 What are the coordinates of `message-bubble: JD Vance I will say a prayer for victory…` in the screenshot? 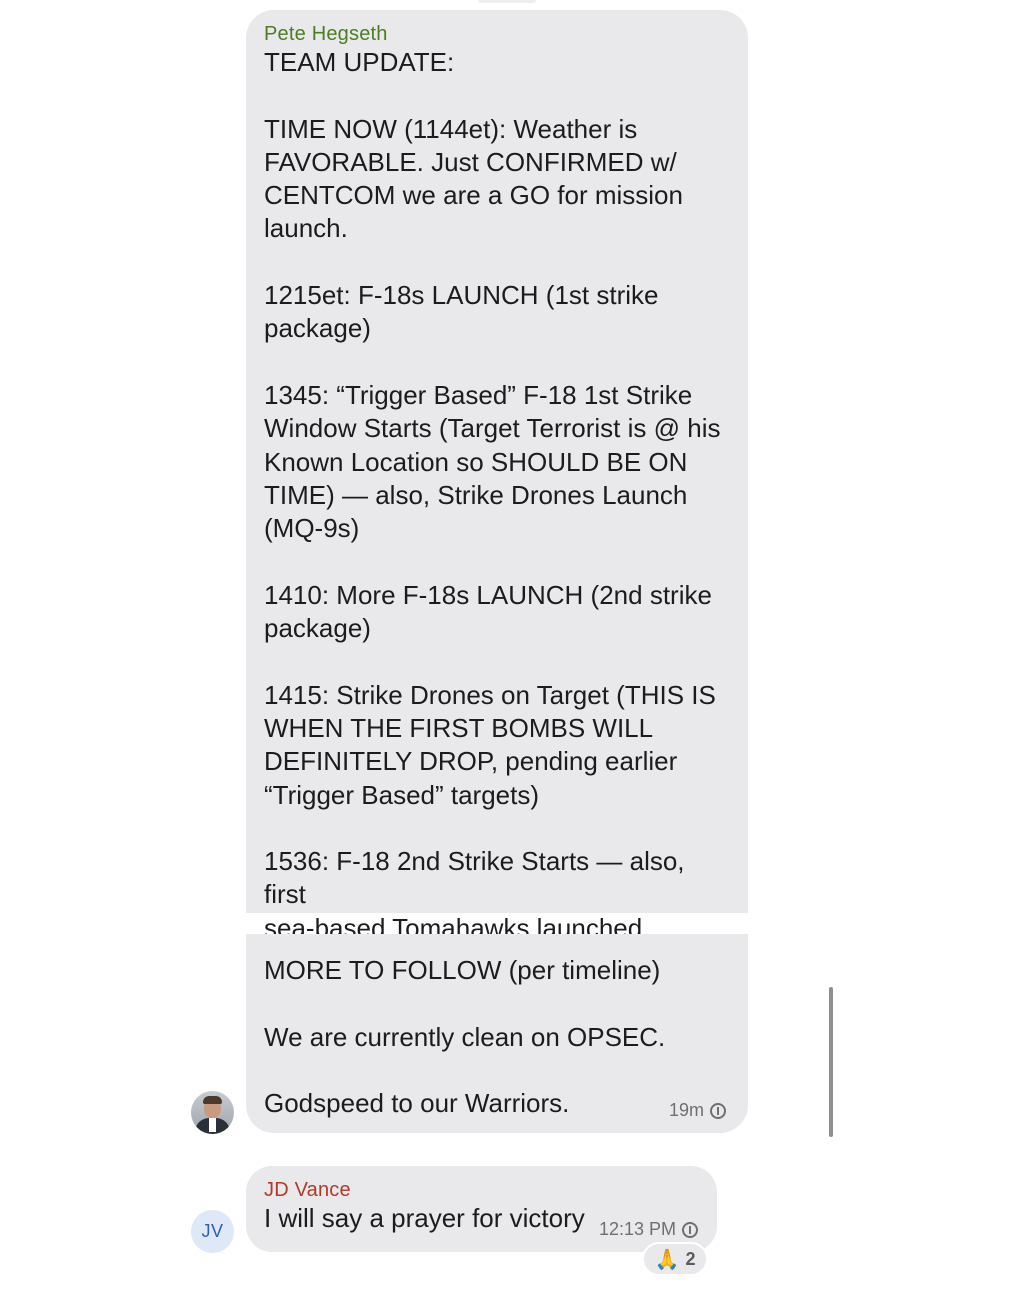 It's located at (481, 1209).